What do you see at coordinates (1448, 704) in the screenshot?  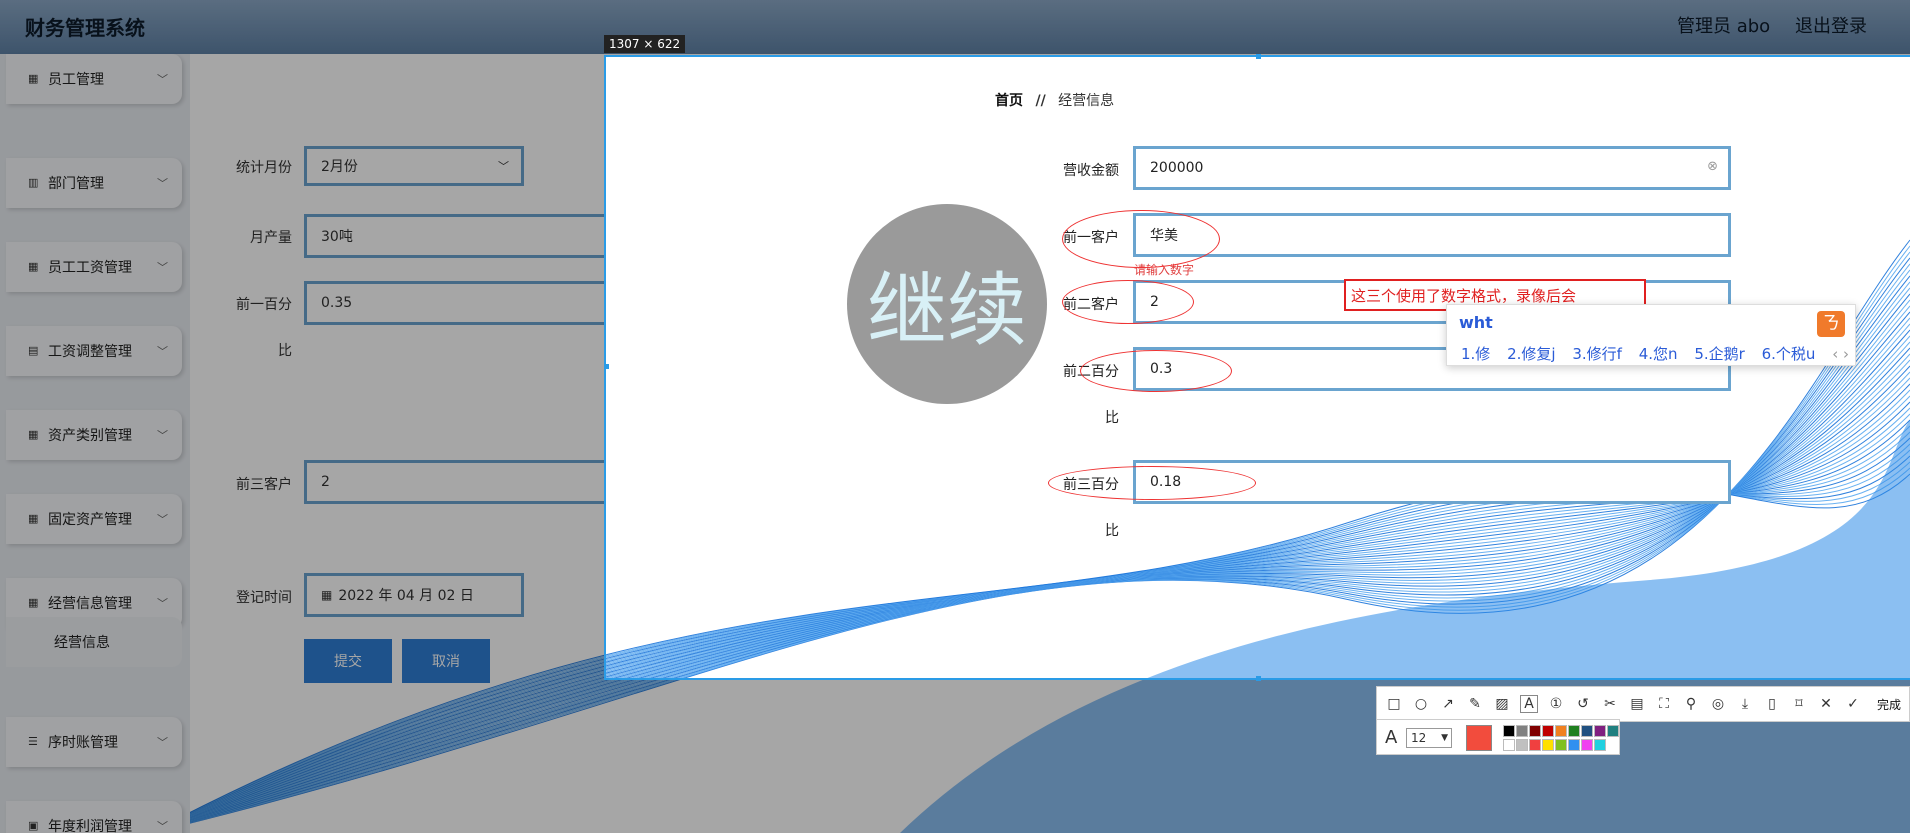 I see `arrow-tool-icon: ↗` at bounding box center [1448, 704].